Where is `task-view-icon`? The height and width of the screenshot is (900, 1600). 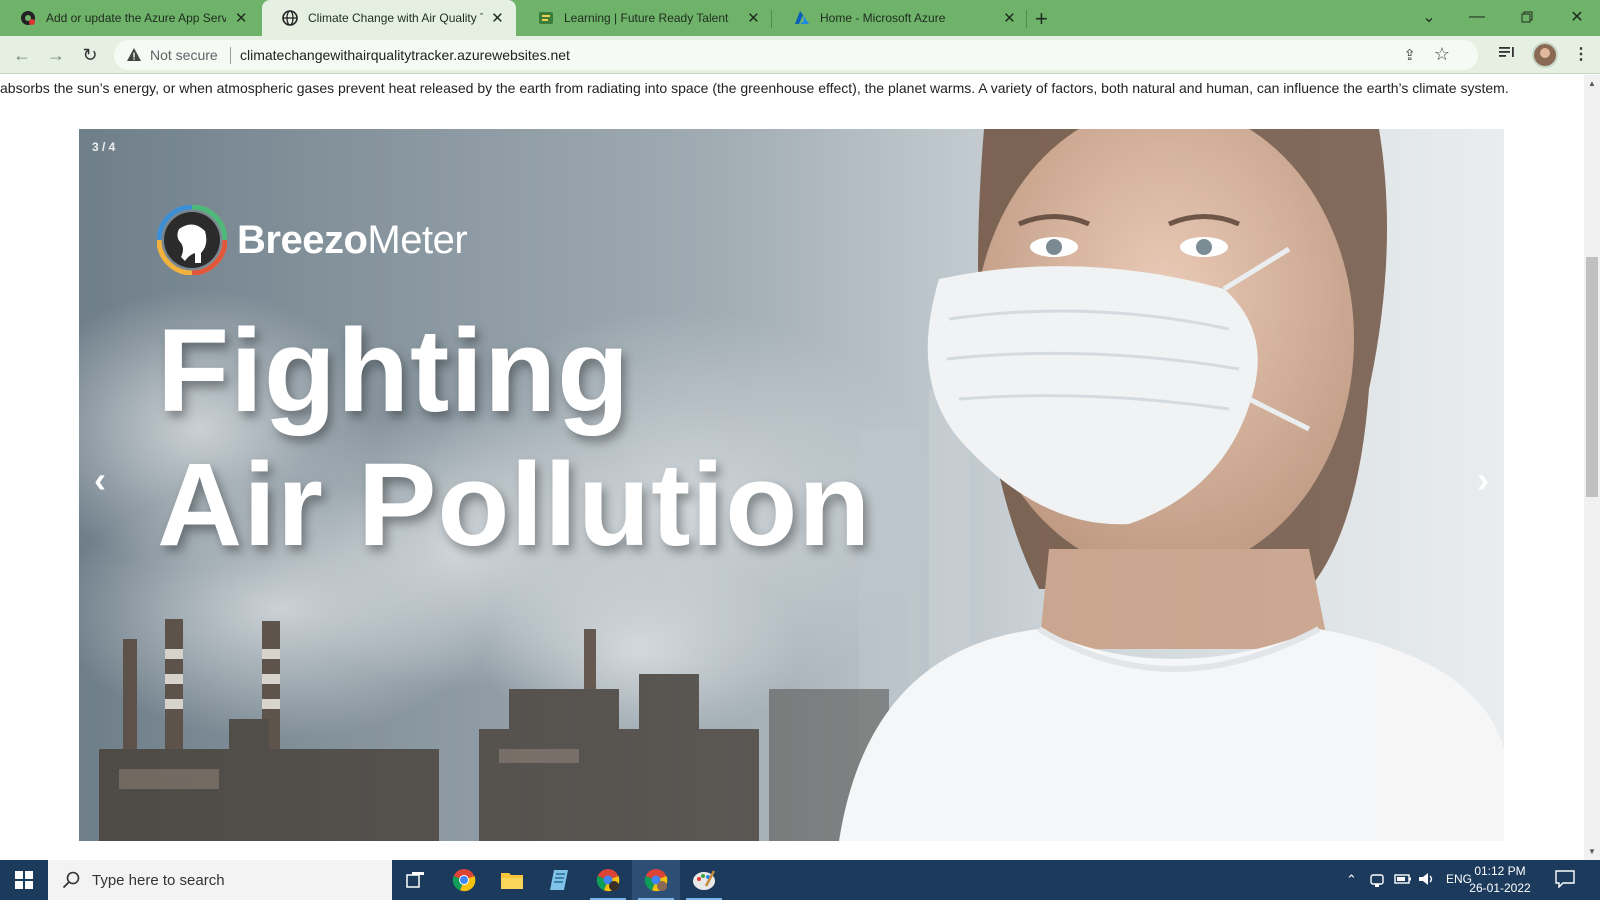
task-view-icon is located at coordinates (415, 880).